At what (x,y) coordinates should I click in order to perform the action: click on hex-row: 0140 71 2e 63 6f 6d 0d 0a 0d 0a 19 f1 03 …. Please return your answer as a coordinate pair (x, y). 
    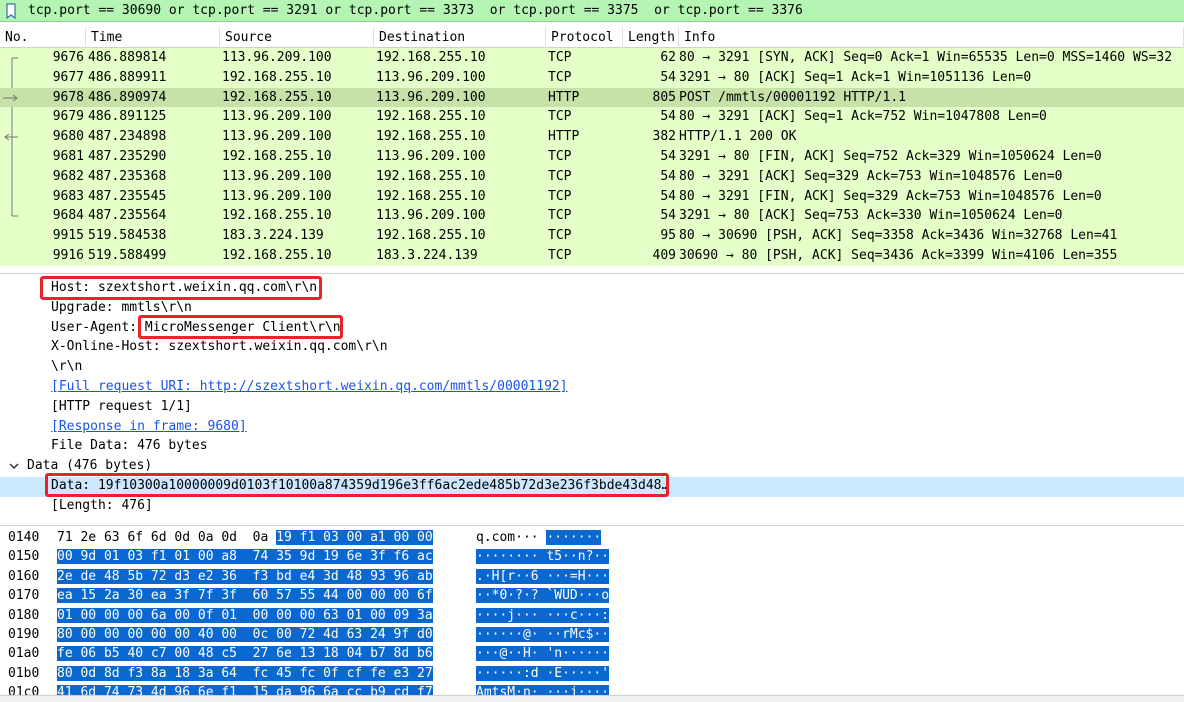
    Looking at the image, I should click on (592, 537).